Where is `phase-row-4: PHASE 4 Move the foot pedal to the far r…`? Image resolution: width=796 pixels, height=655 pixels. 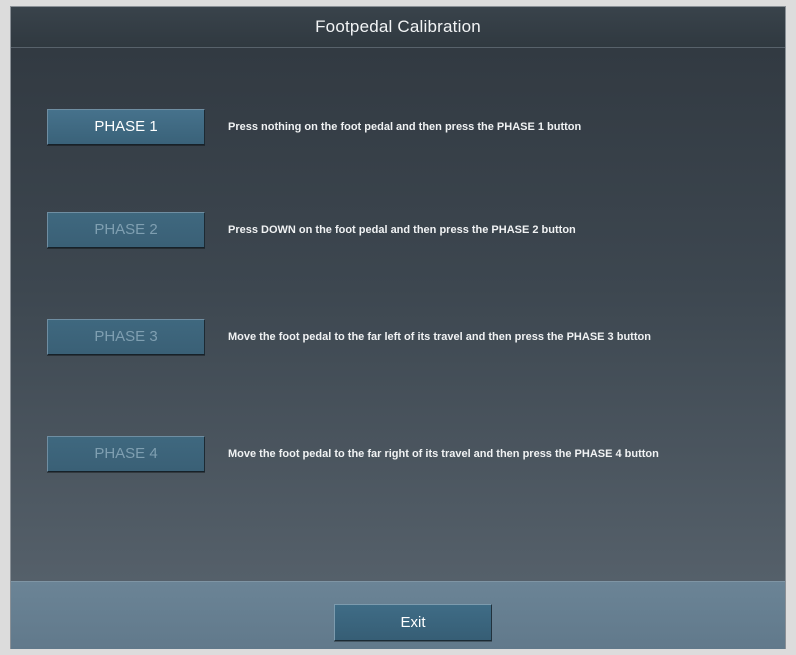
phase-row-4: PHASE 4 Move the foot pedal to the far r… is located at coordinates (407, 455).